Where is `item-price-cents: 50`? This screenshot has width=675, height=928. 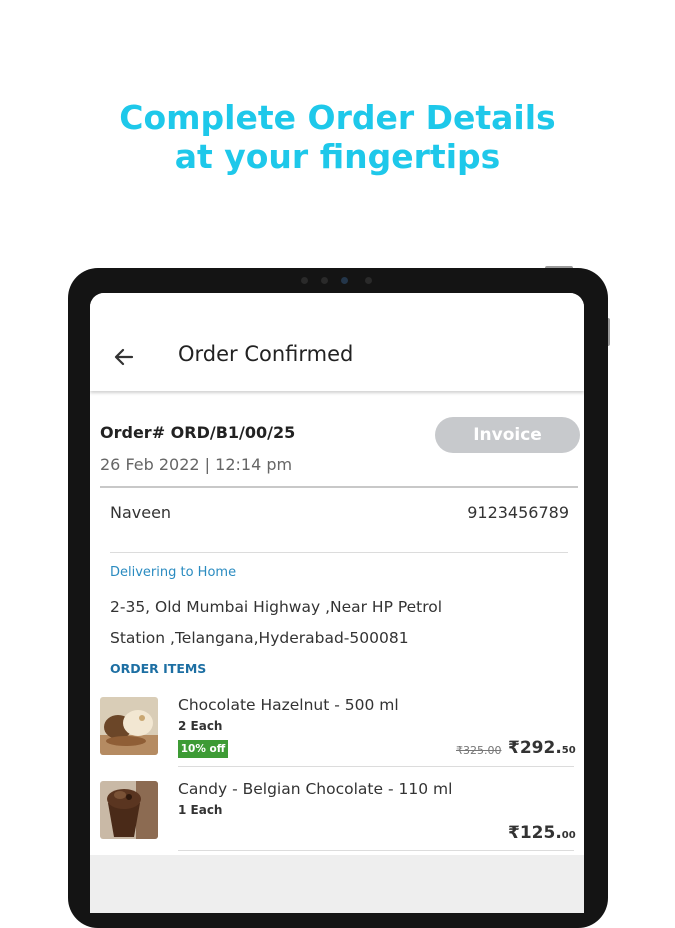 item-price-cents: 50 is located at coordinates (568, 750).